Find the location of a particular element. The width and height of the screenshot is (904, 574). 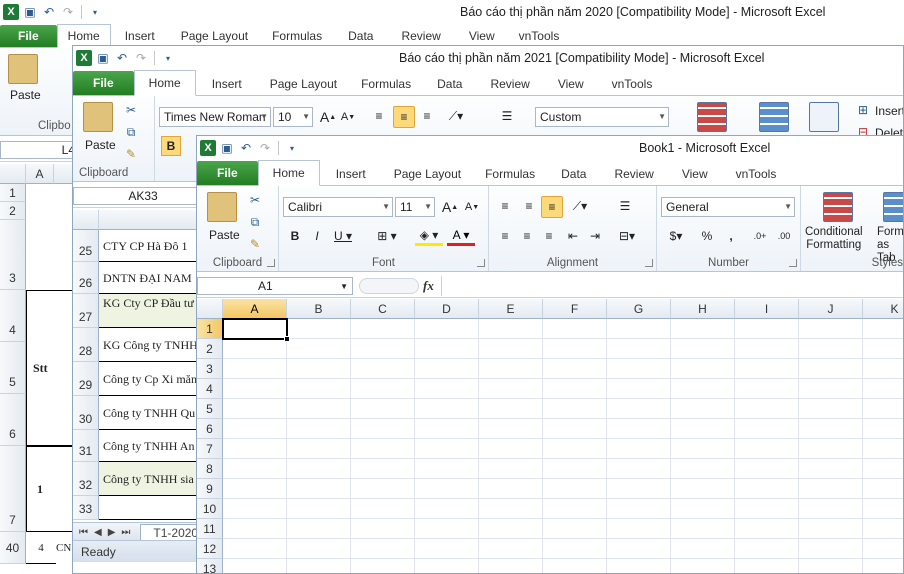

tab-data: Data is located at coordinates (573, 174).